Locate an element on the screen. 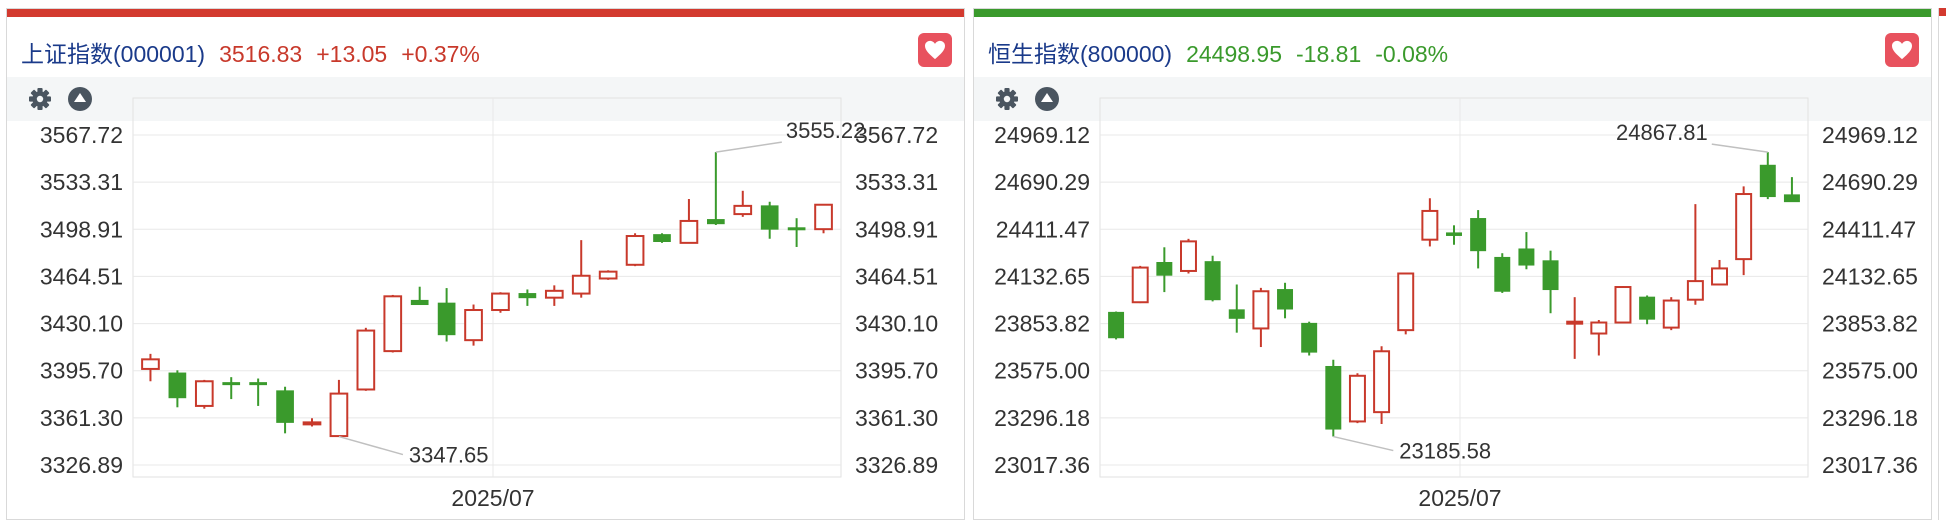  y-tick-label-left: 3326.89 is located at coordinates (81, 465).